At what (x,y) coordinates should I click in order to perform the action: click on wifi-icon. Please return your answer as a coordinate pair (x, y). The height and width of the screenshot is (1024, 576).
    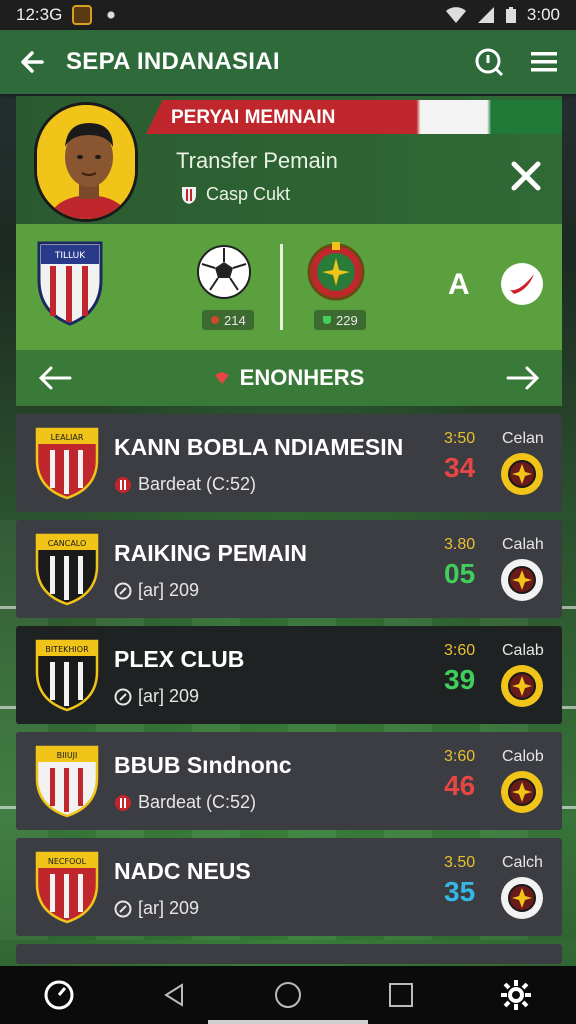
    Looking at the image, I should click on (455, 15).